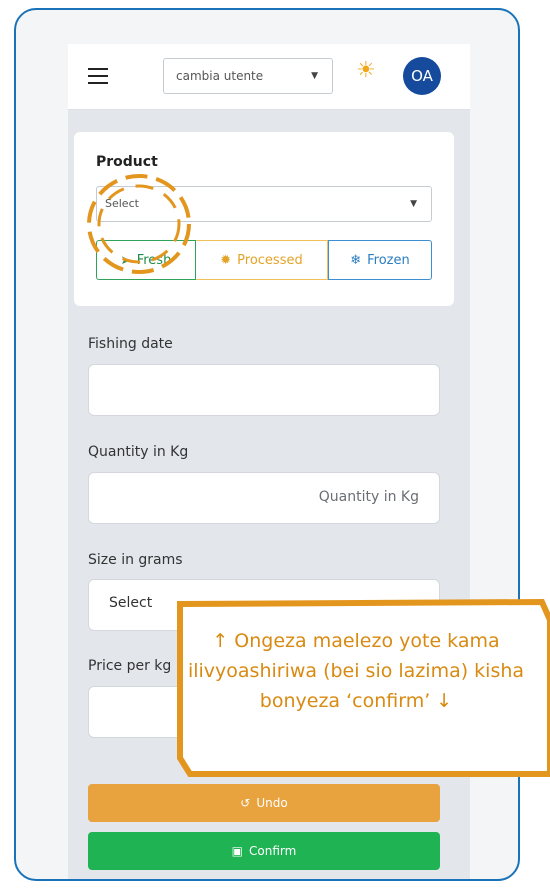 The width and height of the screenshot is (550, 889). I want to click on processed-label: Processed, so click(270, 260).